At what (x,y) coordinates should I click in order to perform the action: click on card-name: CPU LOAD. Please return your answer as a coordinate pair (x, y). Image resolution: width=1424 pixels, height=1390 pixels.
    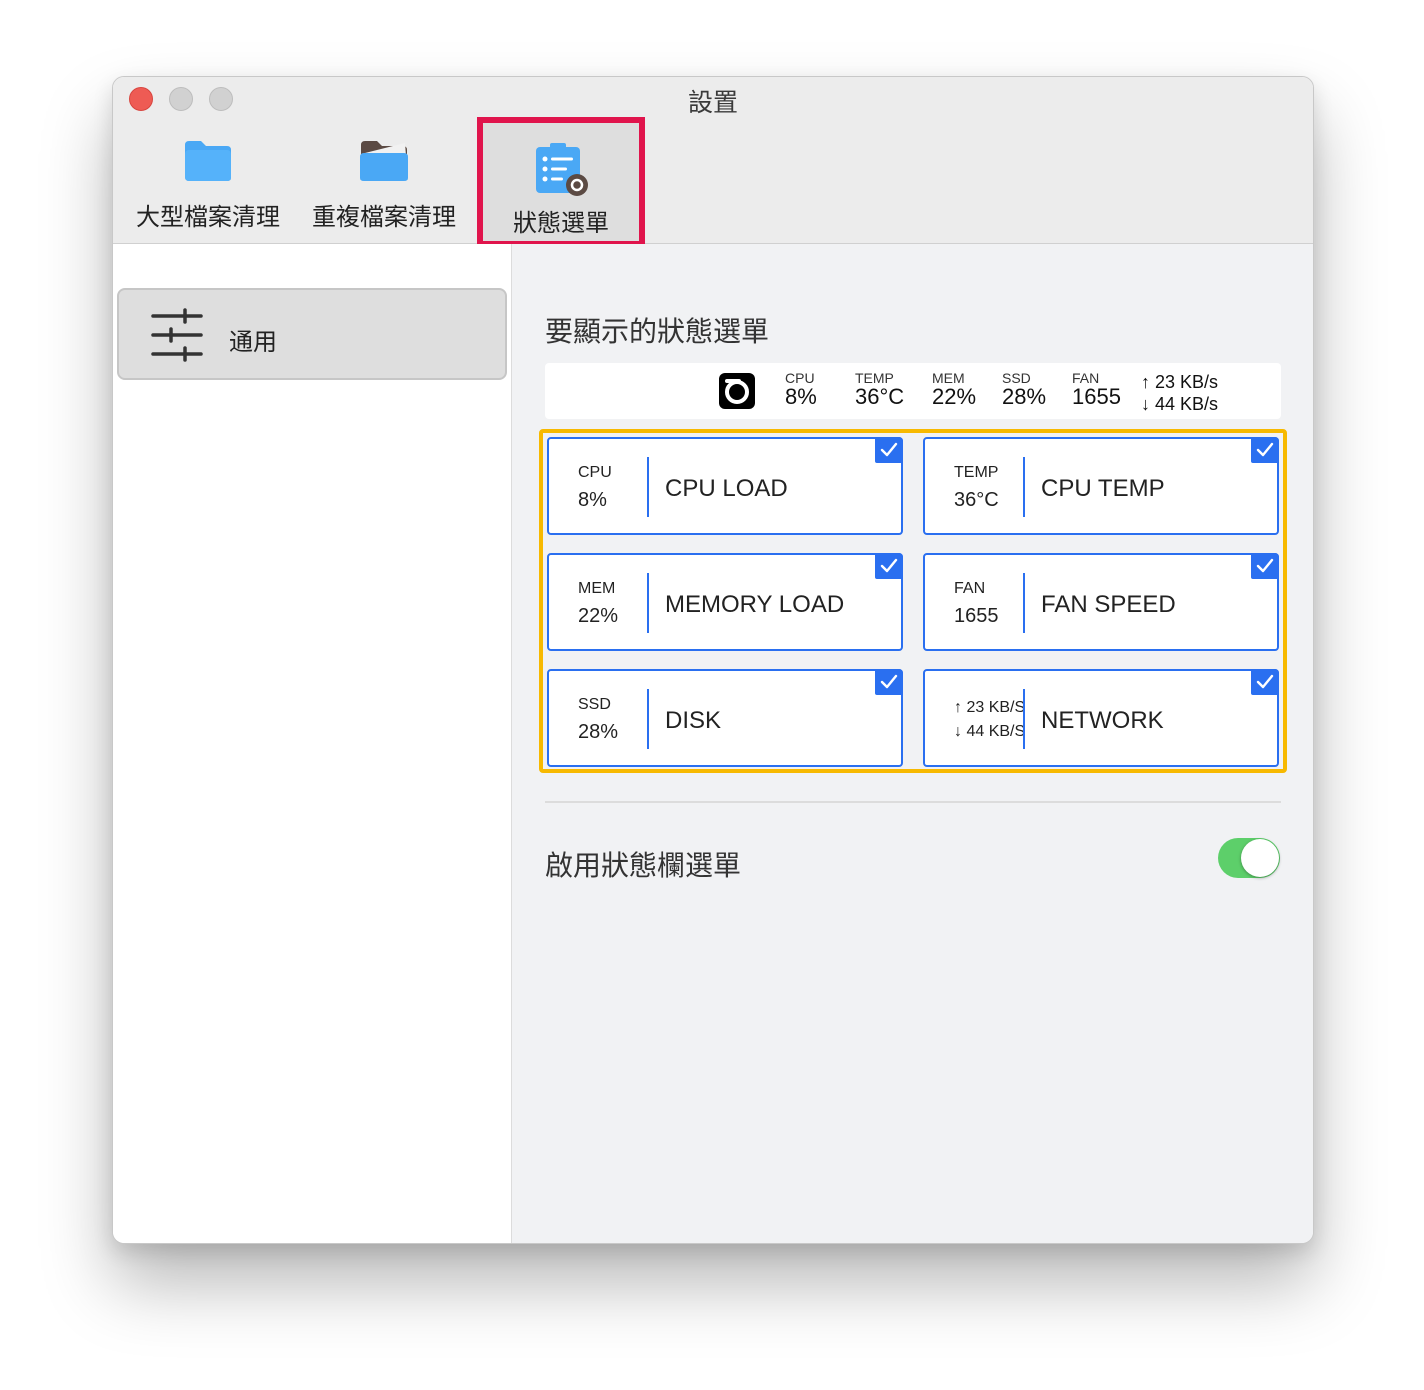
    Looking at the image, I should click on (726, 488).